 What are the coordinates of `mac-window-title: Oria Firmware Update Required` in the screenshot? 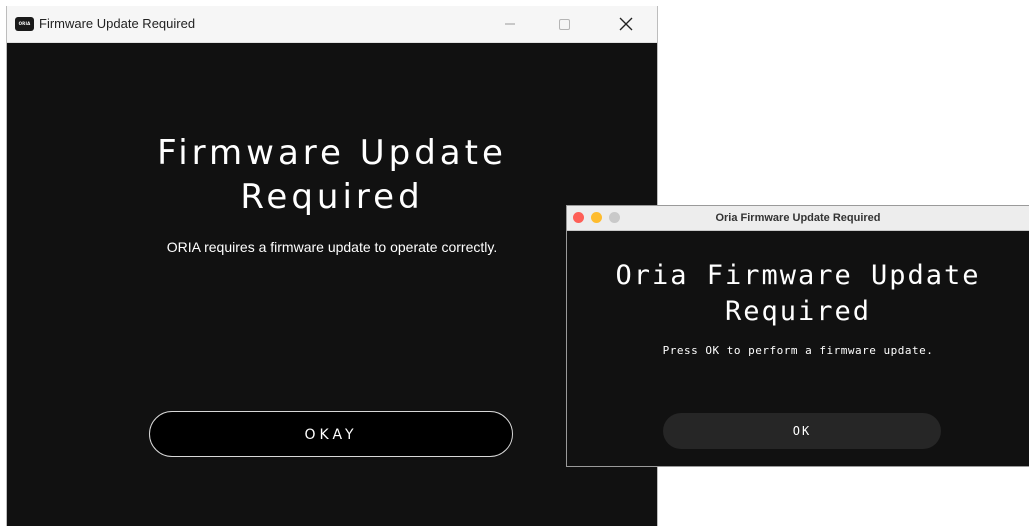 It's located at (798, 218).